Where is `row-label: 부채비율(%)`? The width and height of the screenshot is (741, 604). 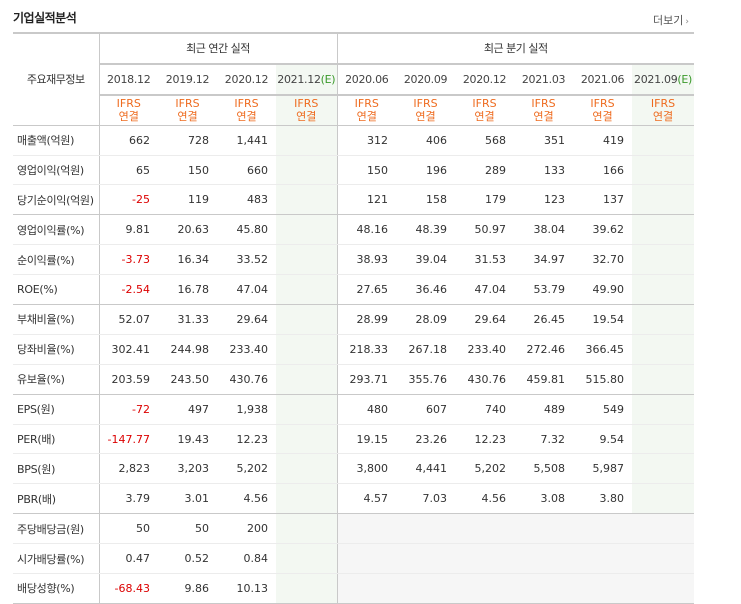
row-label: 부채비율(%) is located at coordinates (56, 319).